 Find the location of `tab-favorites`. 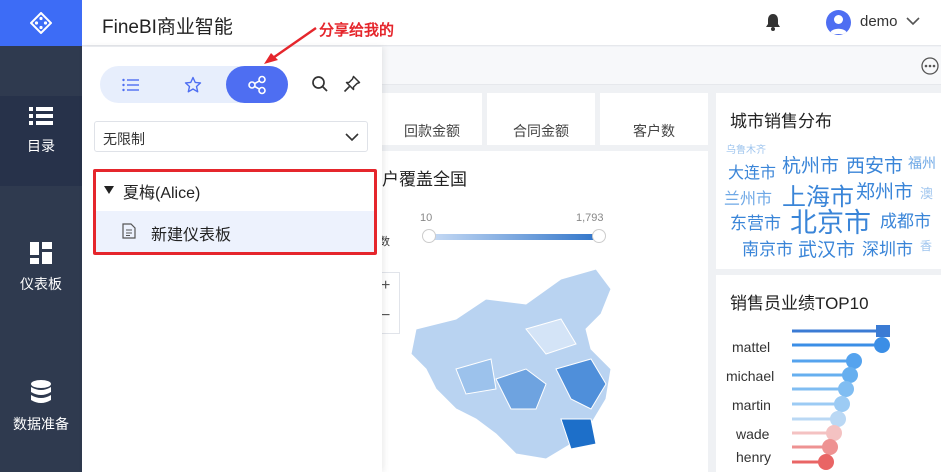

tab-favorites is located at coordinates (193, 84).